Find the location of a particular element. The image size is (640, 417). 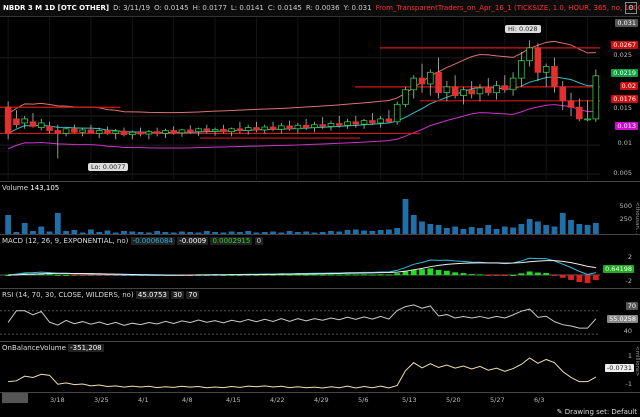

macd-chart is located at coordinates (300, 268).